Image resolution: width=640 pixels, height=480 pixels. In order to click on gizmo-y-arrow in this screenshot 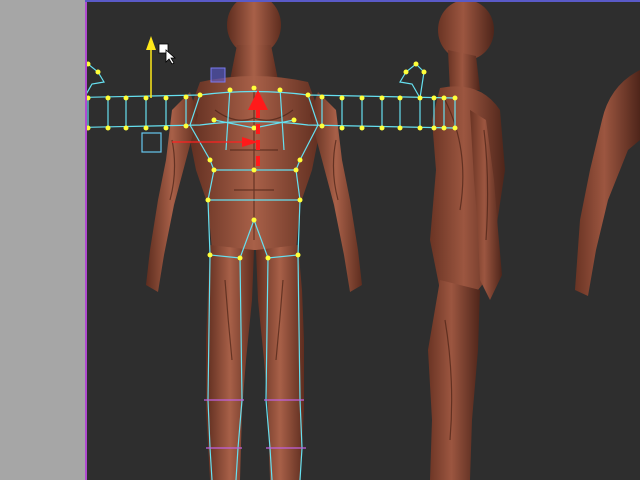, I will do `click(151, 43)`.